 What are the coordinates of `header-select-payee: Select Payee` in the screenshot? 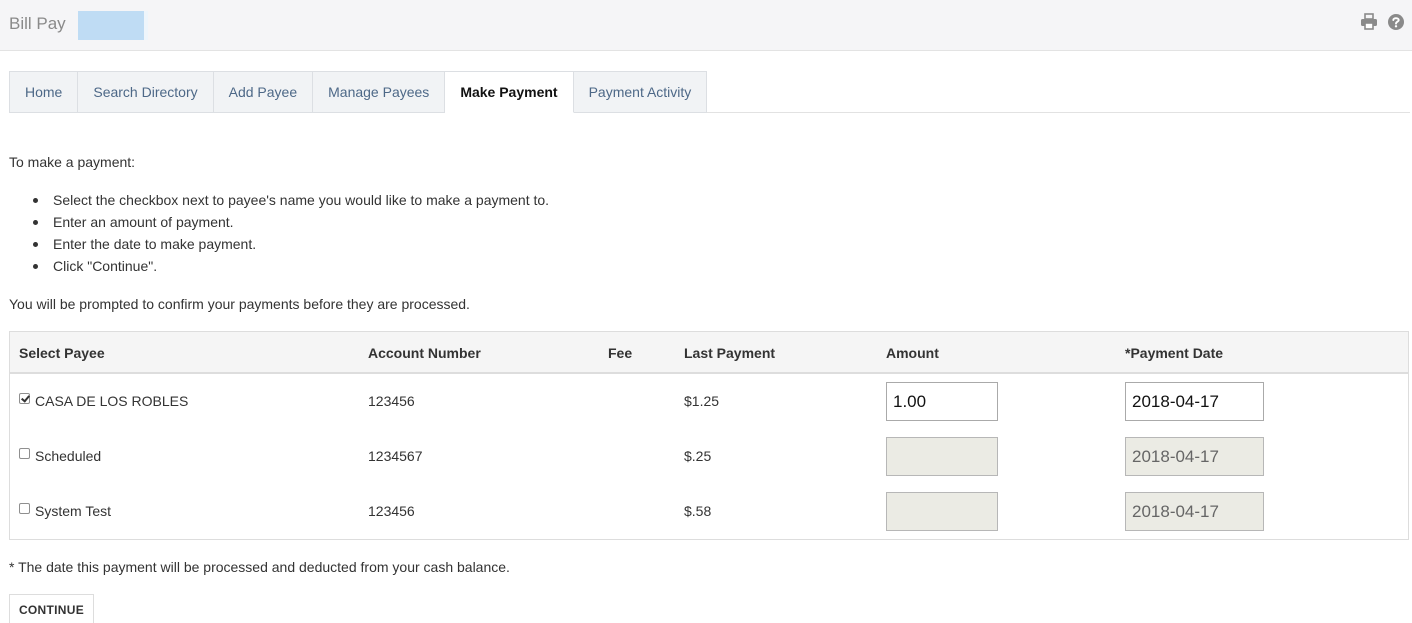 It's located at (62, 353).